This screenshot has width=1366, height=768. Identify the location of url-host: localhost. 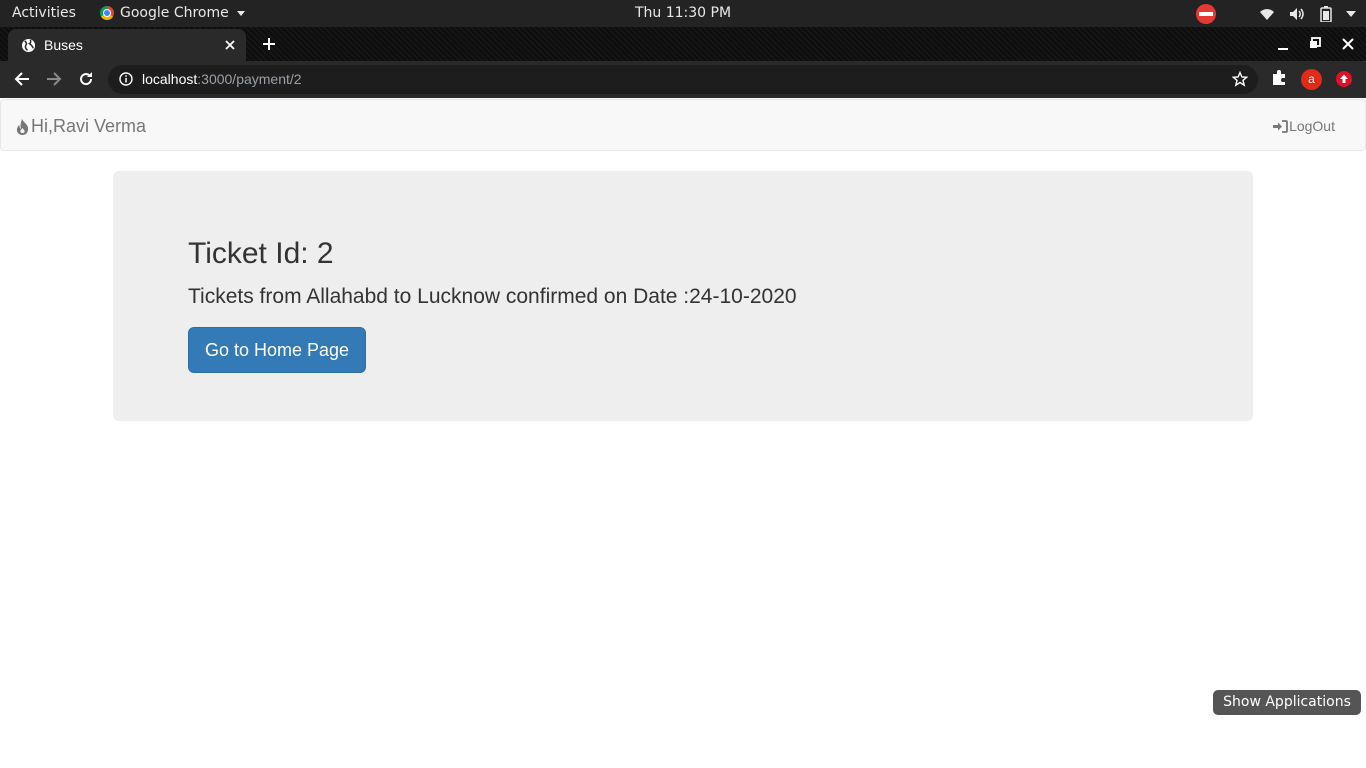
(170, 79).